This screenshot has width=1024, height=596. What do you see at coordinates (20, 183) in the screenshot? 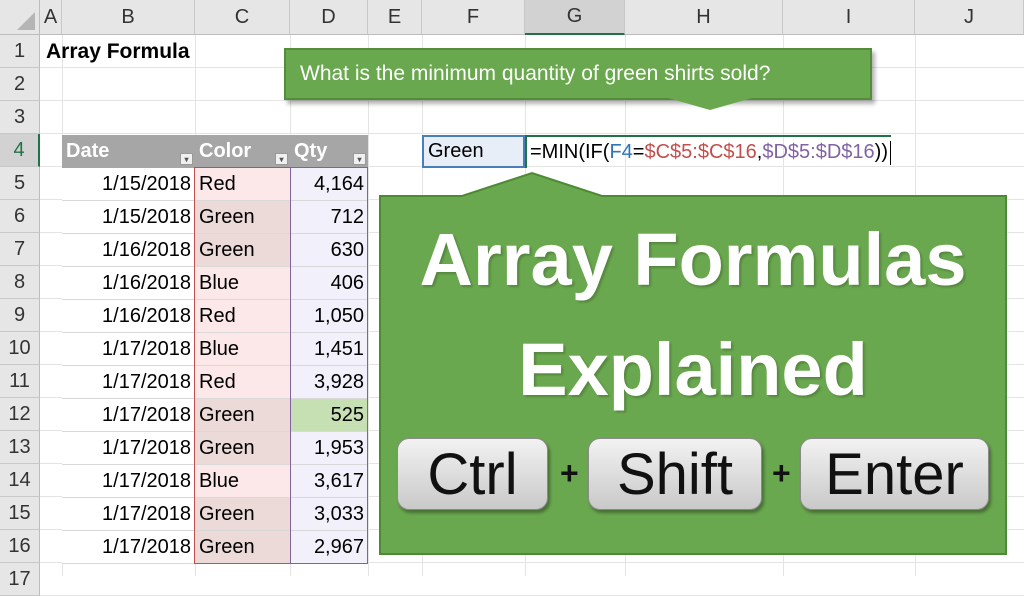
I see `row-header-5: 5` at bounding box center [20, 183].